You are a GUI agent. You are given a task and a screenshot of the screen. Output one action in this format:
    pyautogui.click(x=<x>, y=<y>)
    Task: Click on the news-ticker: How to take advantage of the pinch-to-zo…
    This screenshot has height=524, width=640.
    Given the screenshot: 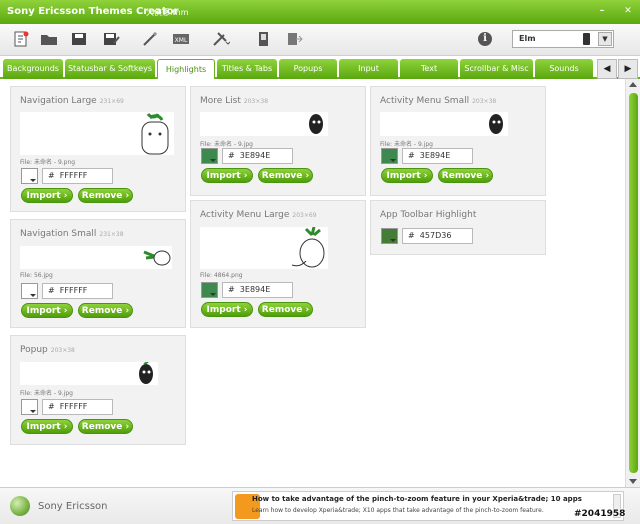 What is the action you would take?
    pyautogui.click(x=428, y=506)
    